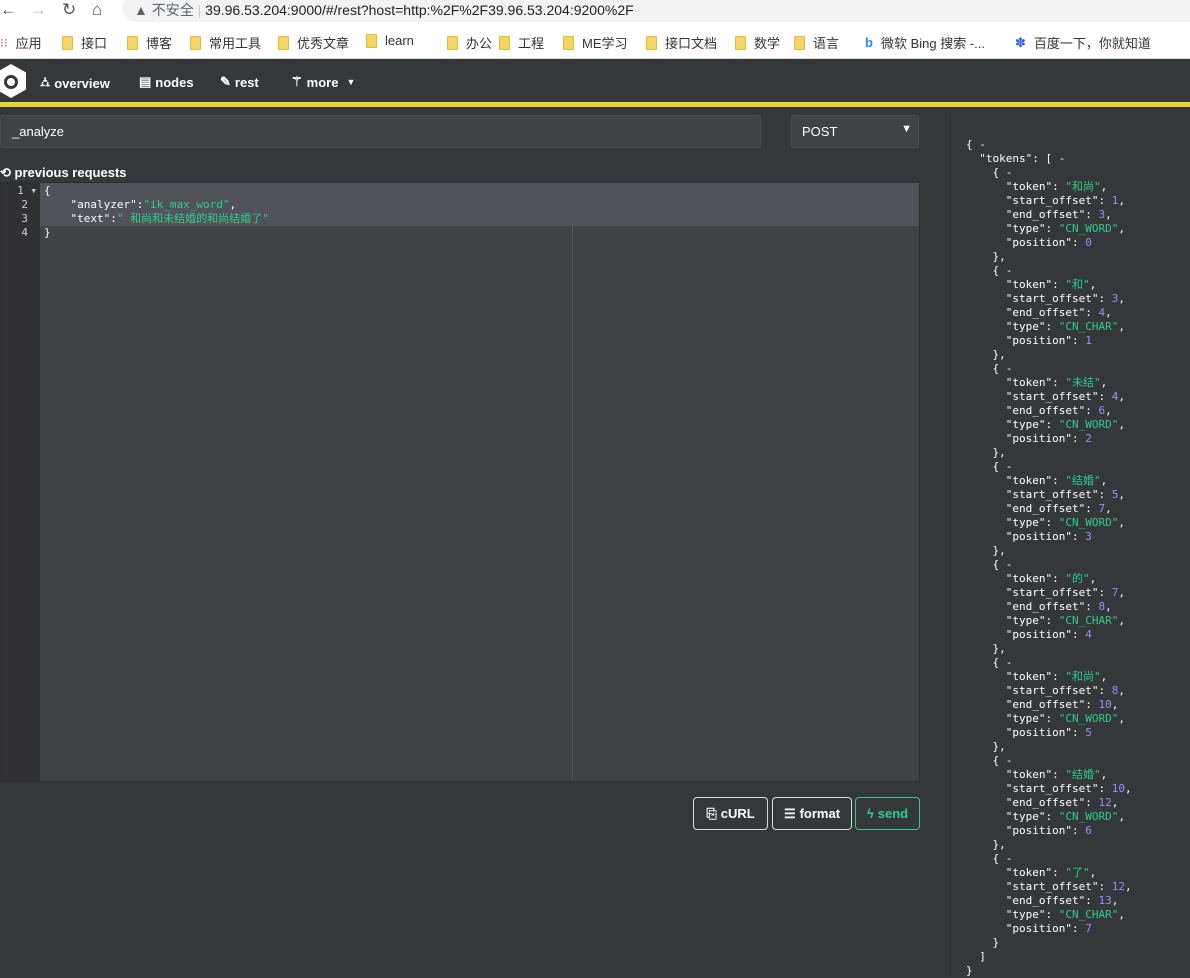 Image resolution: width=1190 pixels, height=978 pixels. I want to click on json-line: "end_offset": 6,, so click(1039, 411).